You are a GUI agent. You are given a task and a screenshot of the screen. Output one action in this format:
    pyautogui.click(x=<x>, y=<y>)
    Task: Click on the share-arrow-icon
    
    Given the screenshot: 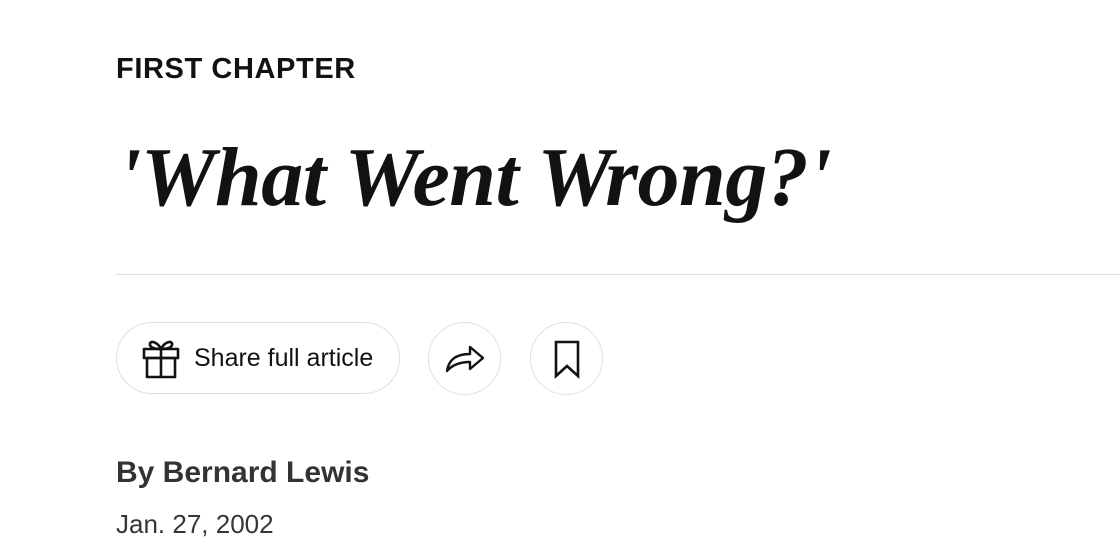 What is the action you would take?
    pyautogui.click(x=464, y=358)
    